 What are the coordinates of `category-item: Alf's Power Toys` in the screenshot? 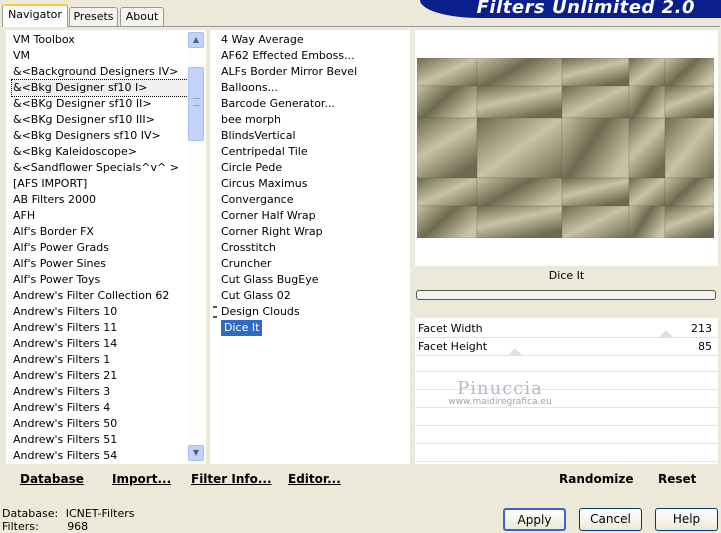 It's located at (100, 280).